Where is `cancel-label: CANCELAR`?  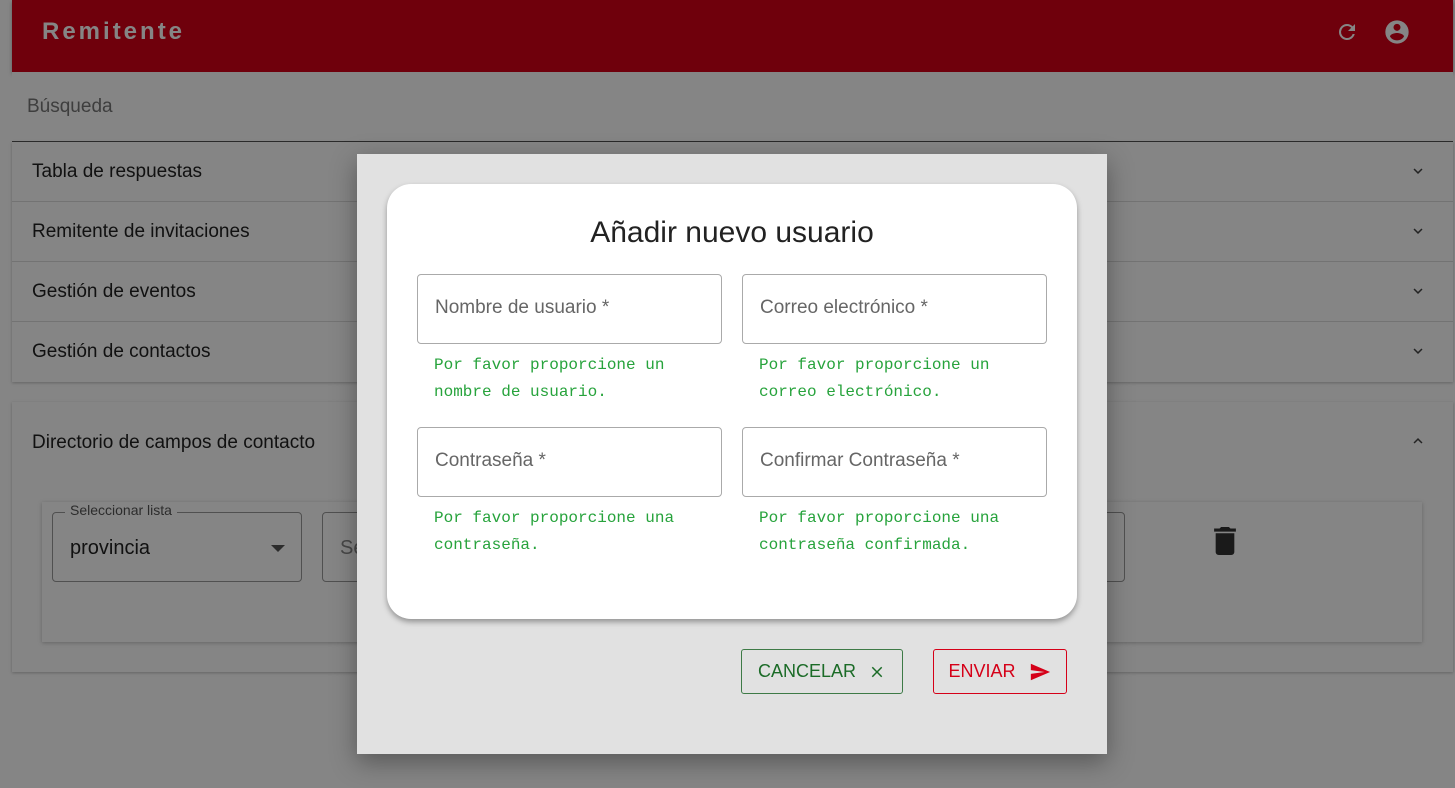
cancel-label: CANCELAR is located at coordinates (807, 671).